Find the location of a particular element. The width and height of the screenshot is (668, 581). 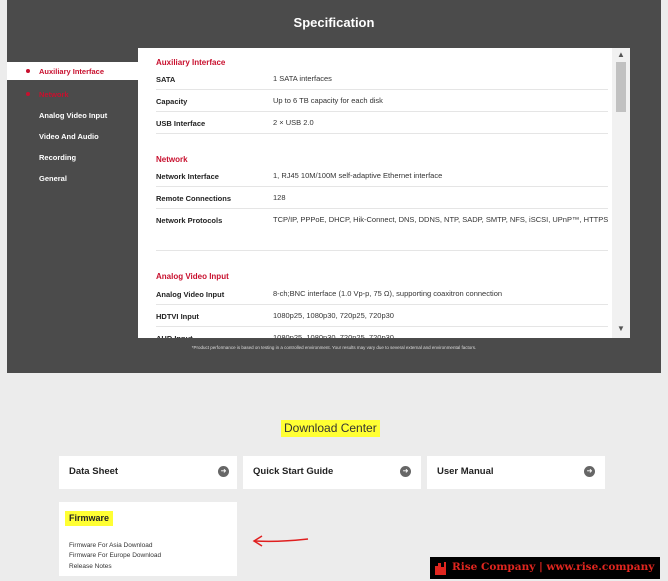

nav-item-label: Analog Video Input is located at coordinates (73, 115).